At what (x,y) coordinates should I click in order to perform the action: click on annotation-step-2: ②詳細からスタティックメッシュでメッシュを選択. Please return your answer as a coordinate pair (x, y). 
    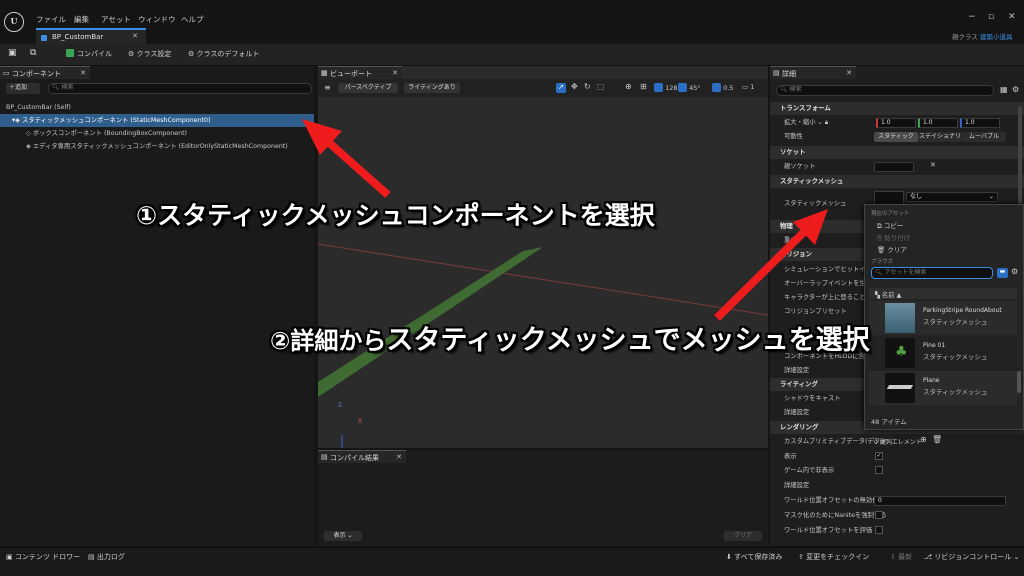
    Looking at the image, I should click on (570, 337).